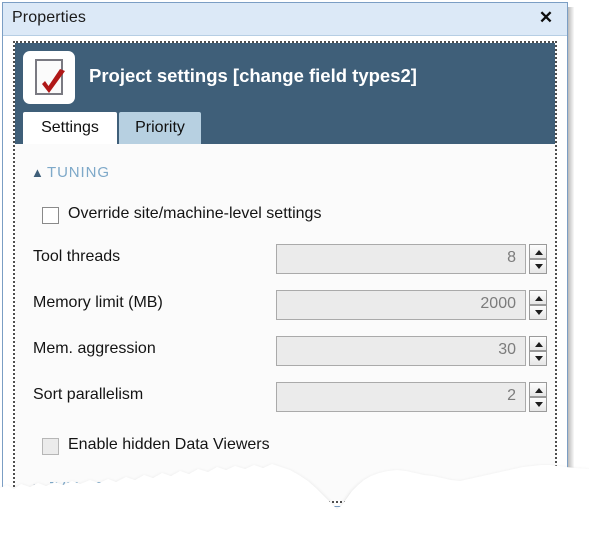 This screenshot has height=553, width=589. Describe the element at coordinates (94, 348) in the screenshot. I see `field-label-mem-aggression: Mem. aggression` at that location.